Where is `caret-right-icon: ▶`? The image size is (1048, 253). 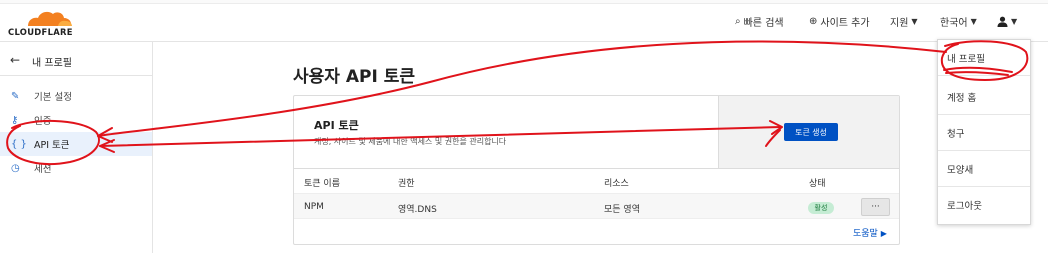 caret-right-icon: ▶ is located at coordinates (883, 233).